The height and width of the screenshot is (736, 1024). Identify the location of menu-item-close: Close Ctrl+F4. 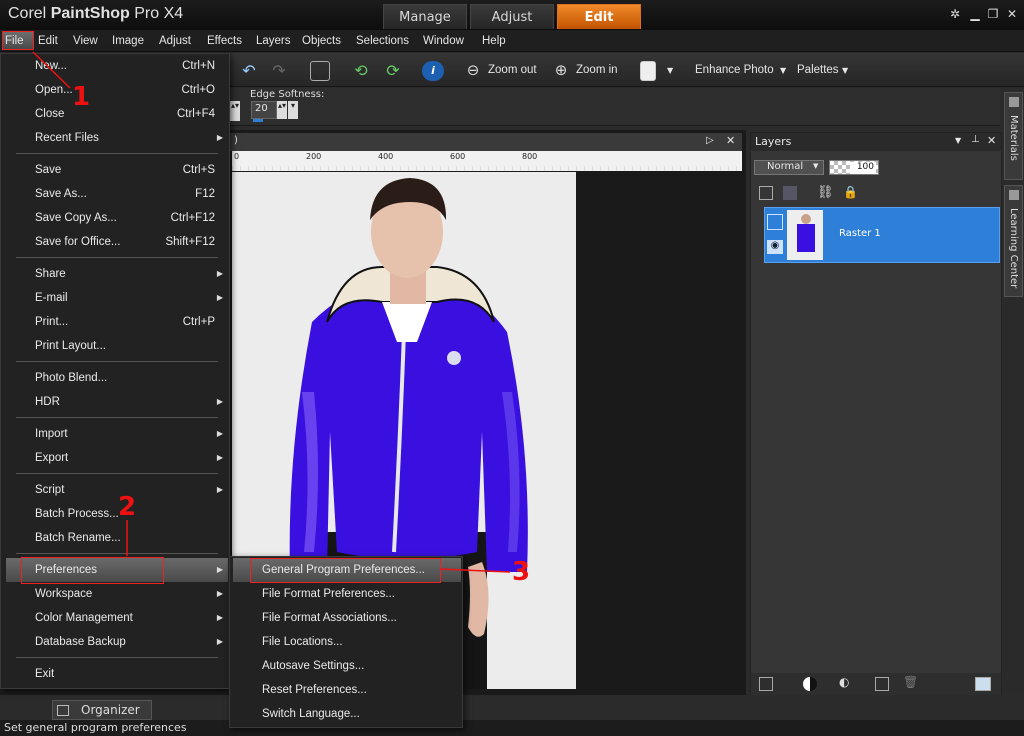
(130, 114).